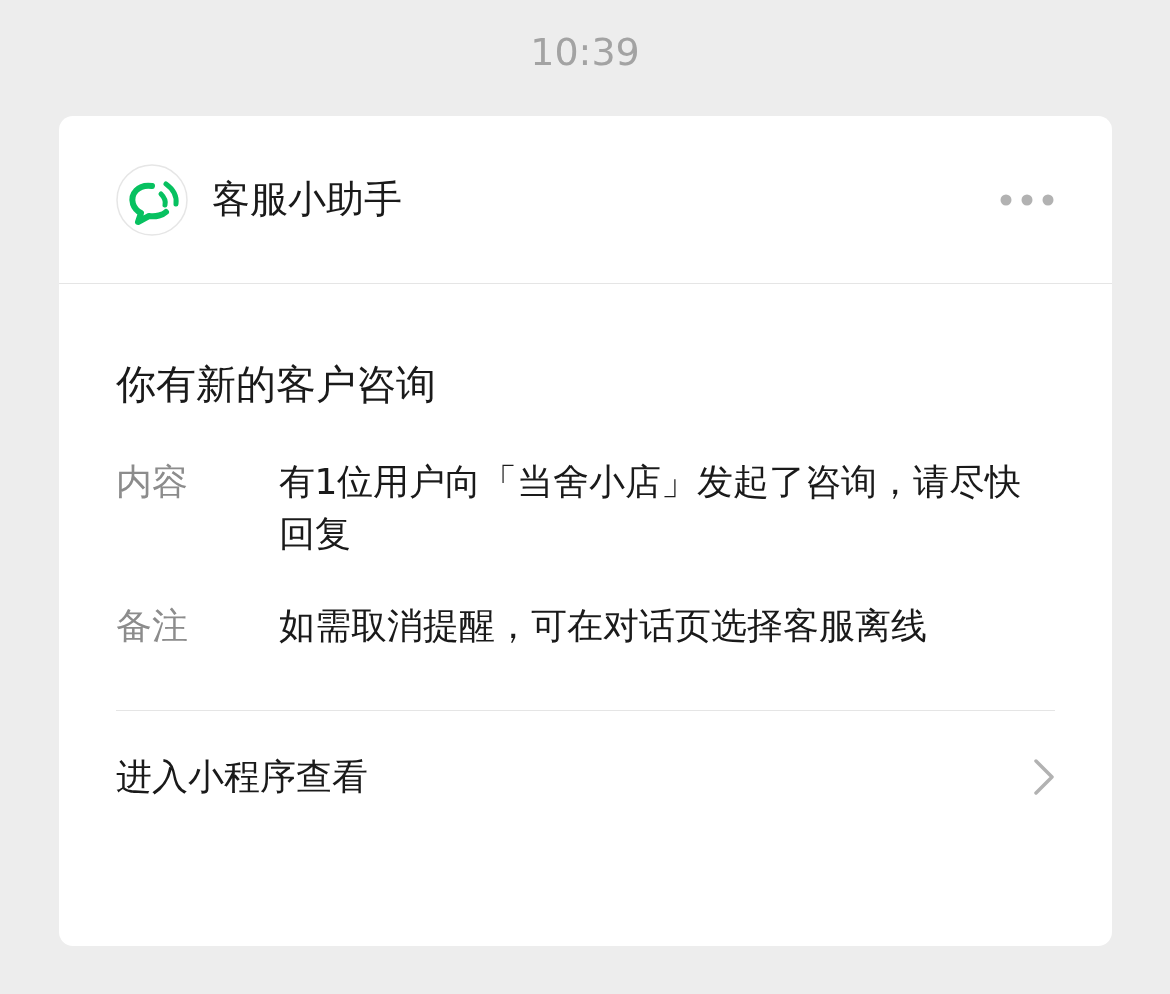  What do you see at coordinates (306, 199) in the screenshot?
I see `sender-name: 客服小助手` at bounding box center [306, 199].